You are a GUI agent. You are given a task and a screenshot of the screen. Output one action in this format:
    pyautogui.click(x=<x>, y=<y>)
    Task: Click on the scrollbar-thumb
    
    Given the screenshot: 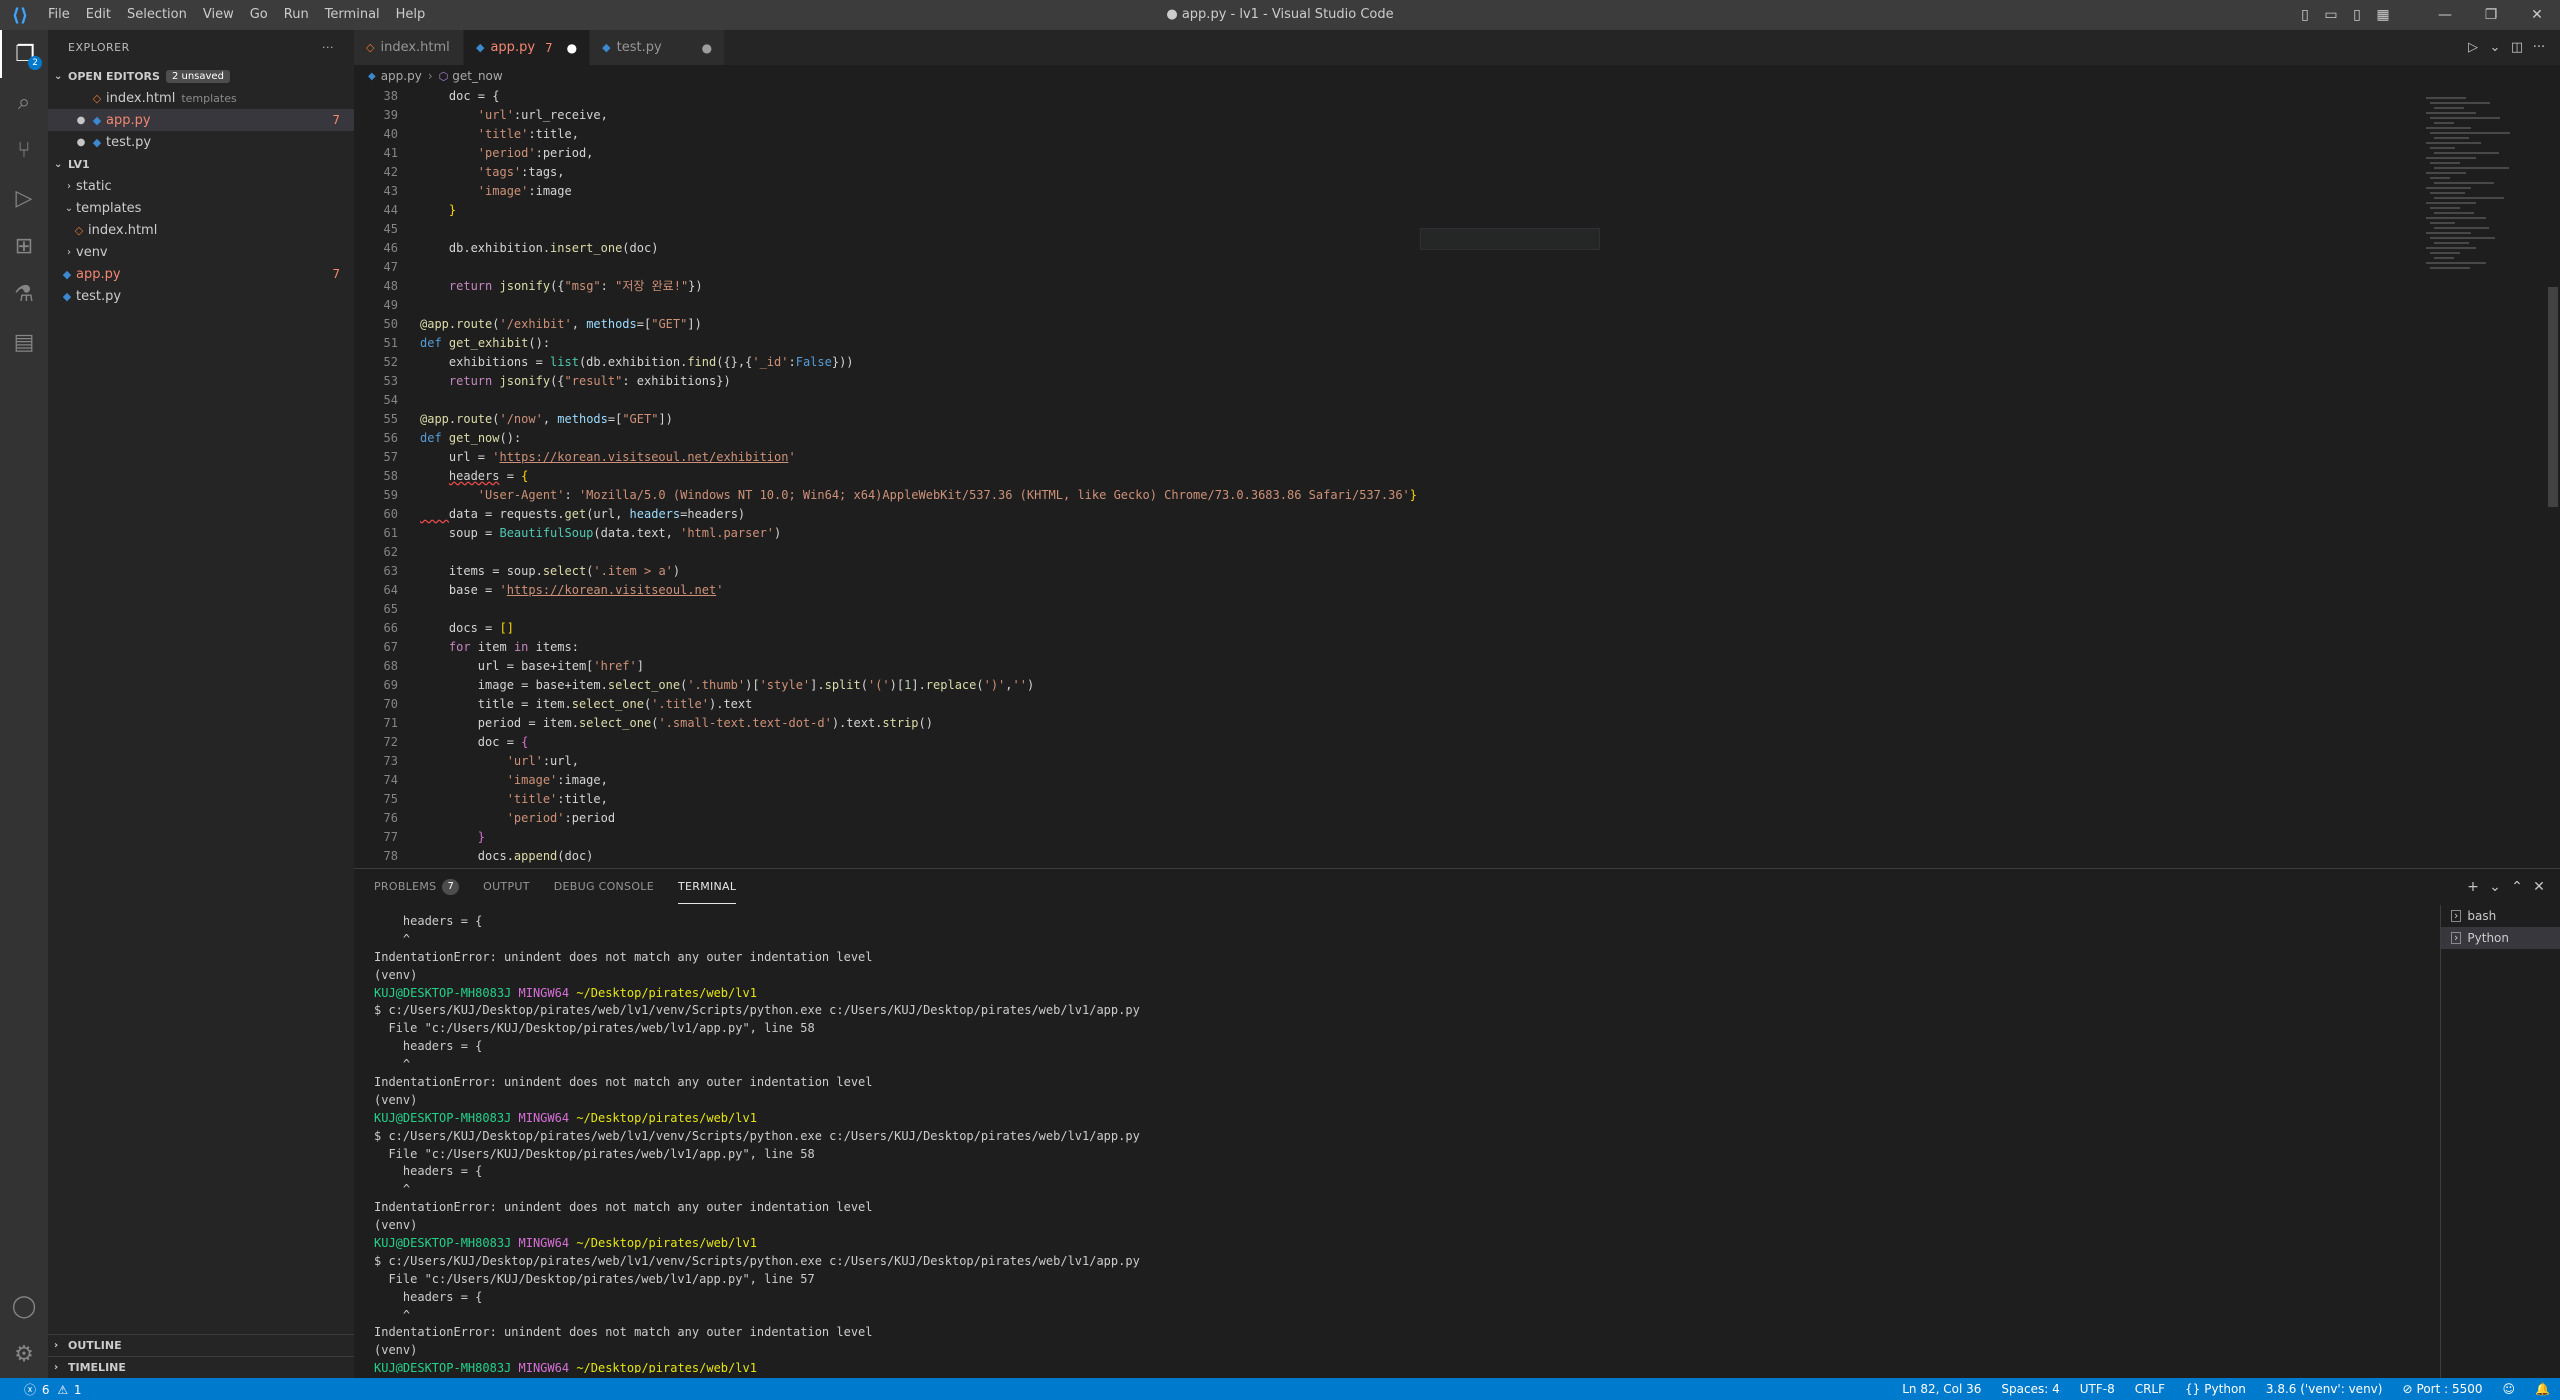 What is the action you would take?
    pyautogui.click(x=2553, y=397)
    